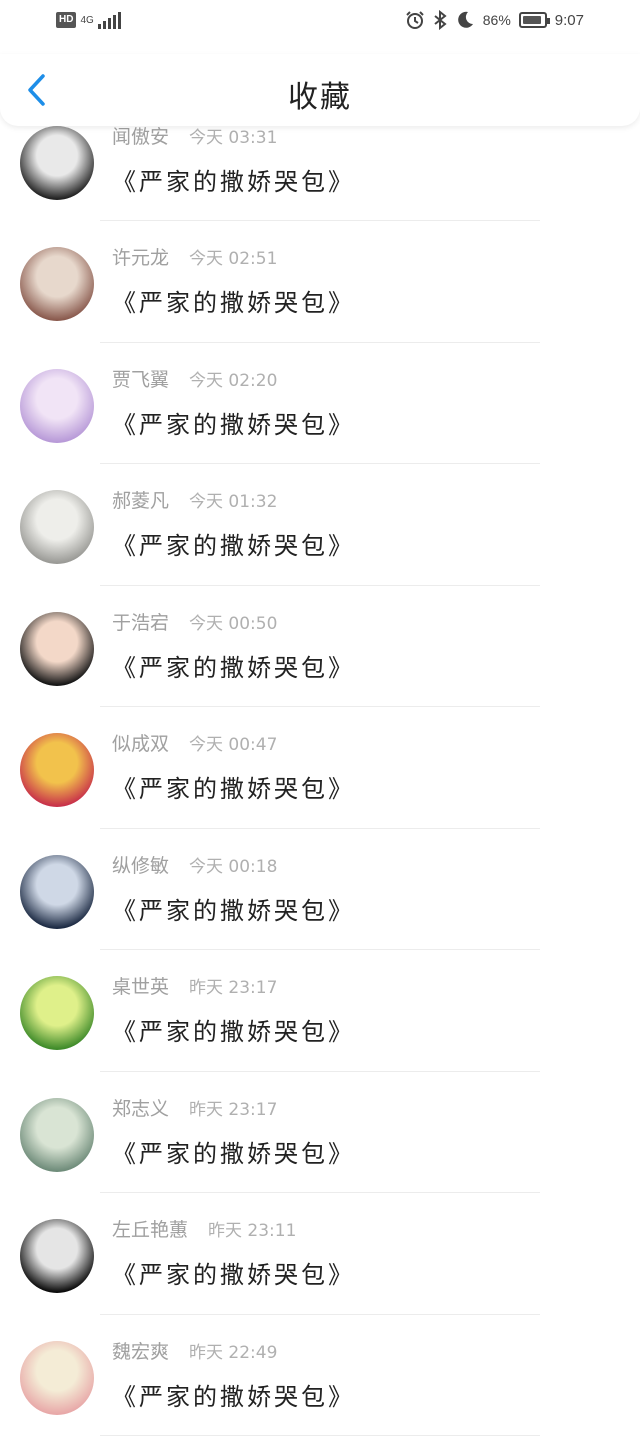 Image resolution: width=640 pixels, height=1440 pixels. What do you see at coordinates (320, 1435) in the screenshot?
I see `divider` at bounding box center [320, 1435].